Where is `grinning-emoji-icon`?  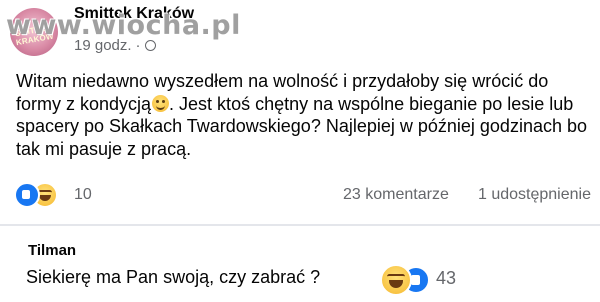 grinning-emoji-icon is located at coordinates (161, 103).